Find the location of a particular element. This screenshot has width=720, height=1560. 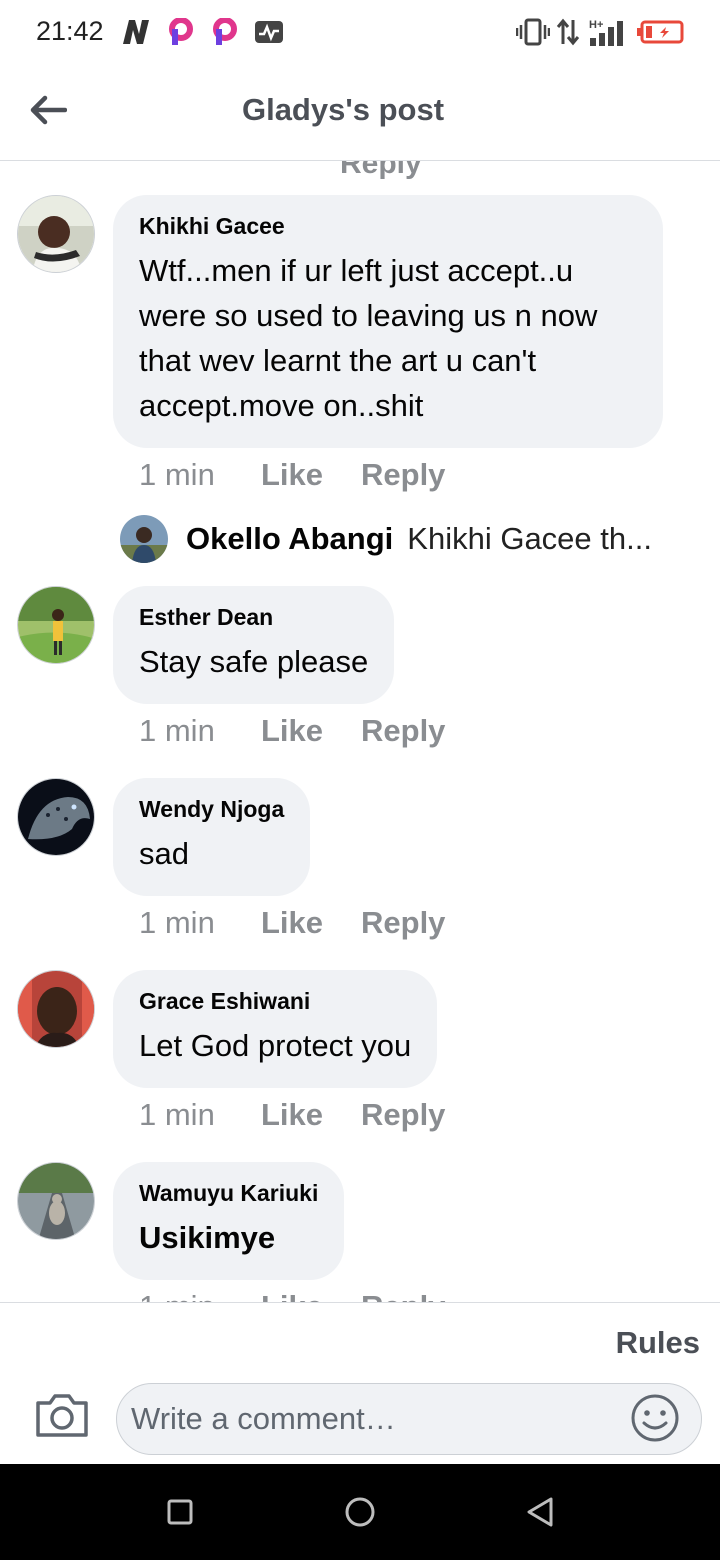

page-title: Gladys's post is located at coordinates (343, 109).